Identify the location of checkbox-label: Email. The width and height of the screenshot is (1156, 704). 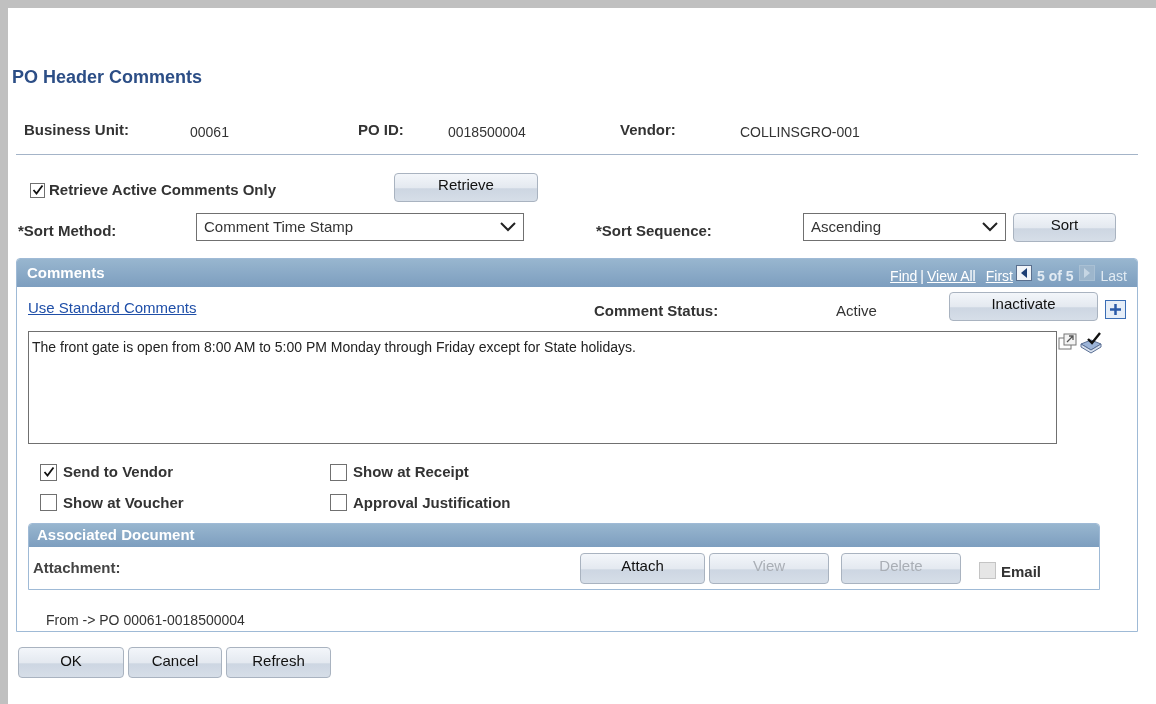
(1021, 571).